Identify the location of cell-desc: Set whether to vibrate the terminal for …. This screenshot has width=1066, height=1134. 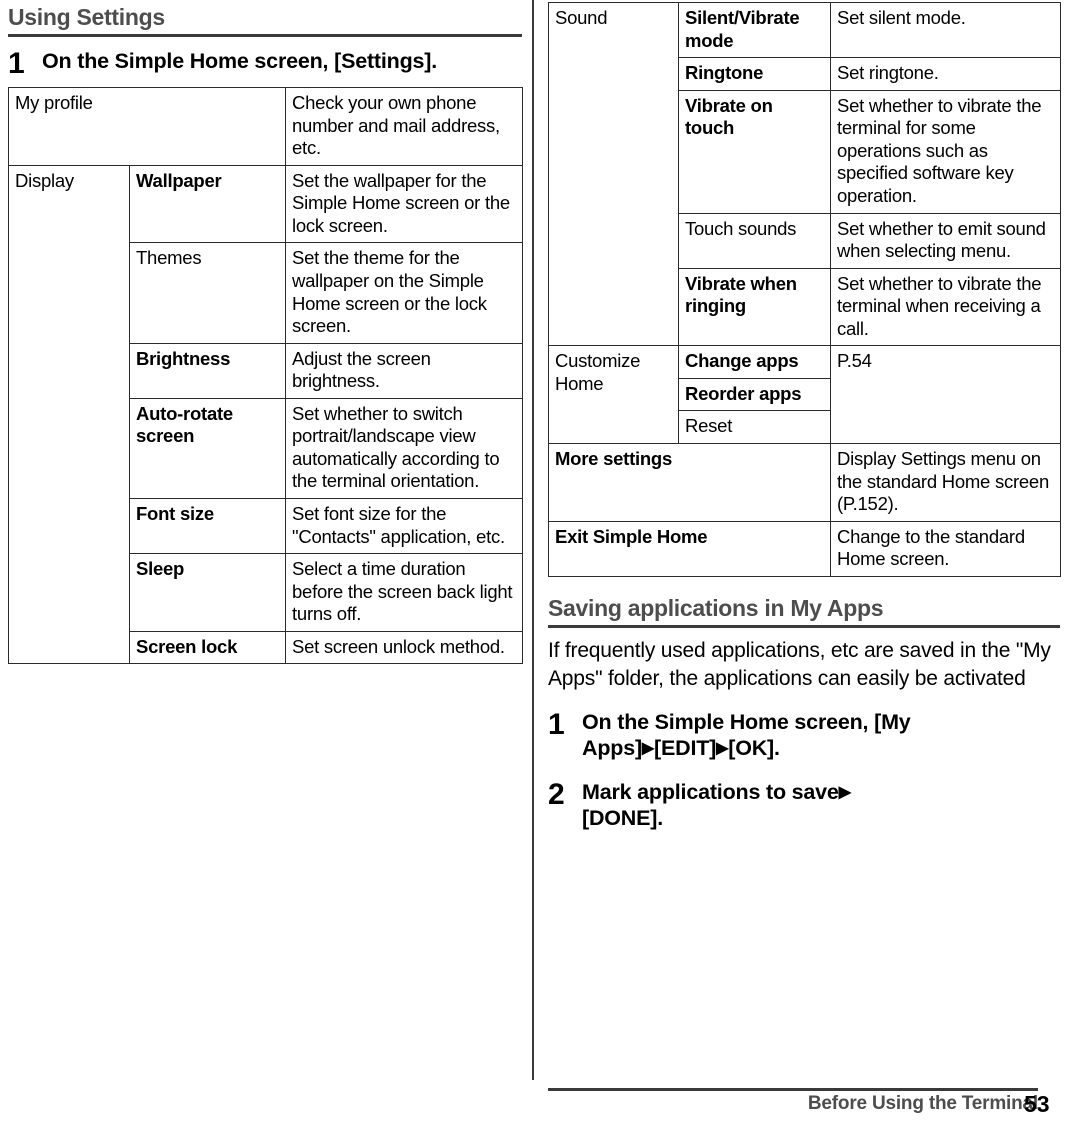
(945, 151).